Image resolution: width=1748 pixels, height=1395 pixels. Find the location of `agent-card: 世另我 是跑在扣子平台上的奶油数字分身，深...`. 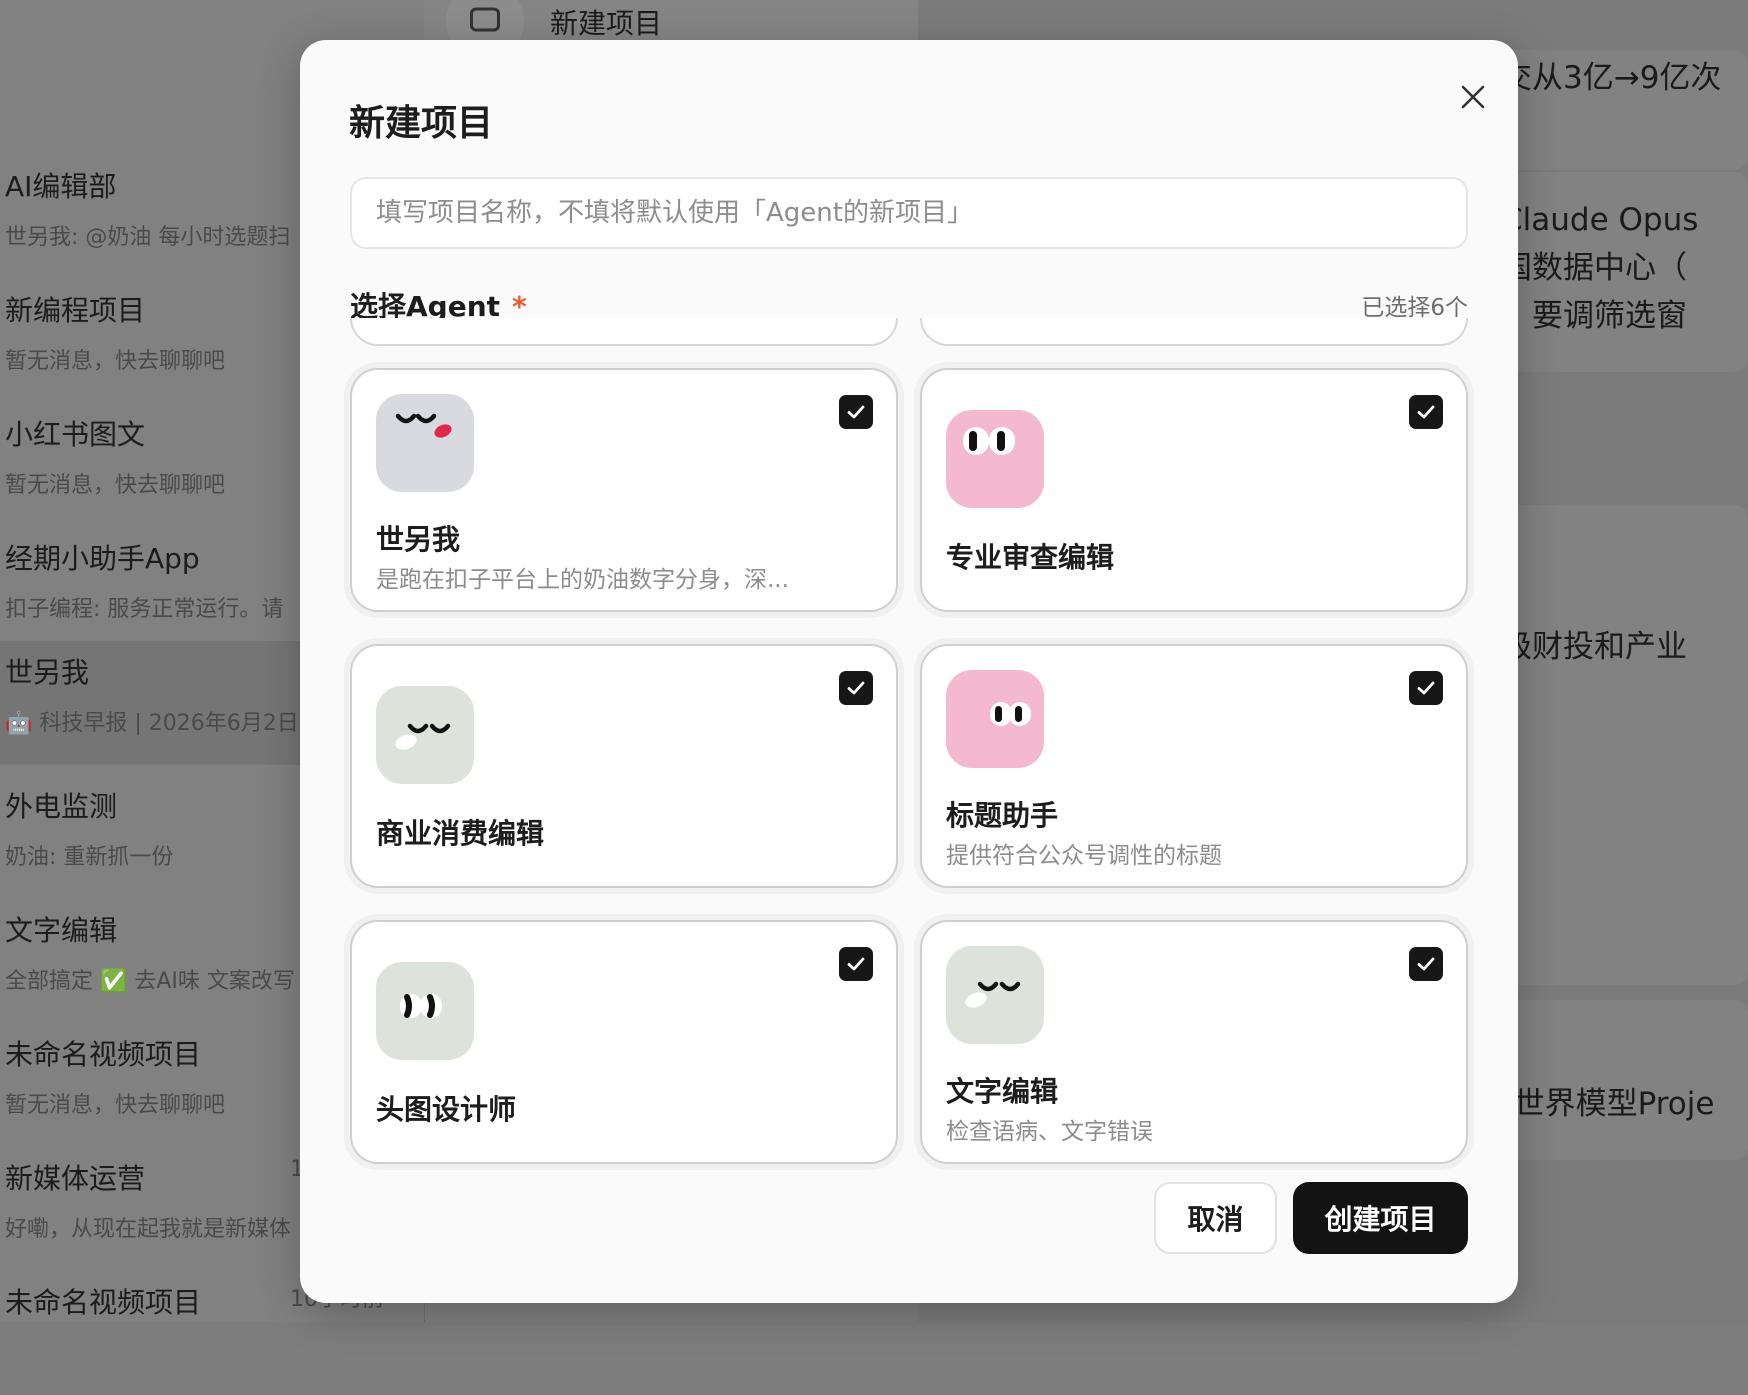

agent-card: 世另我 是跑在扣子平台上的奶油数字分身，深... is located at coordinates (624, 490).